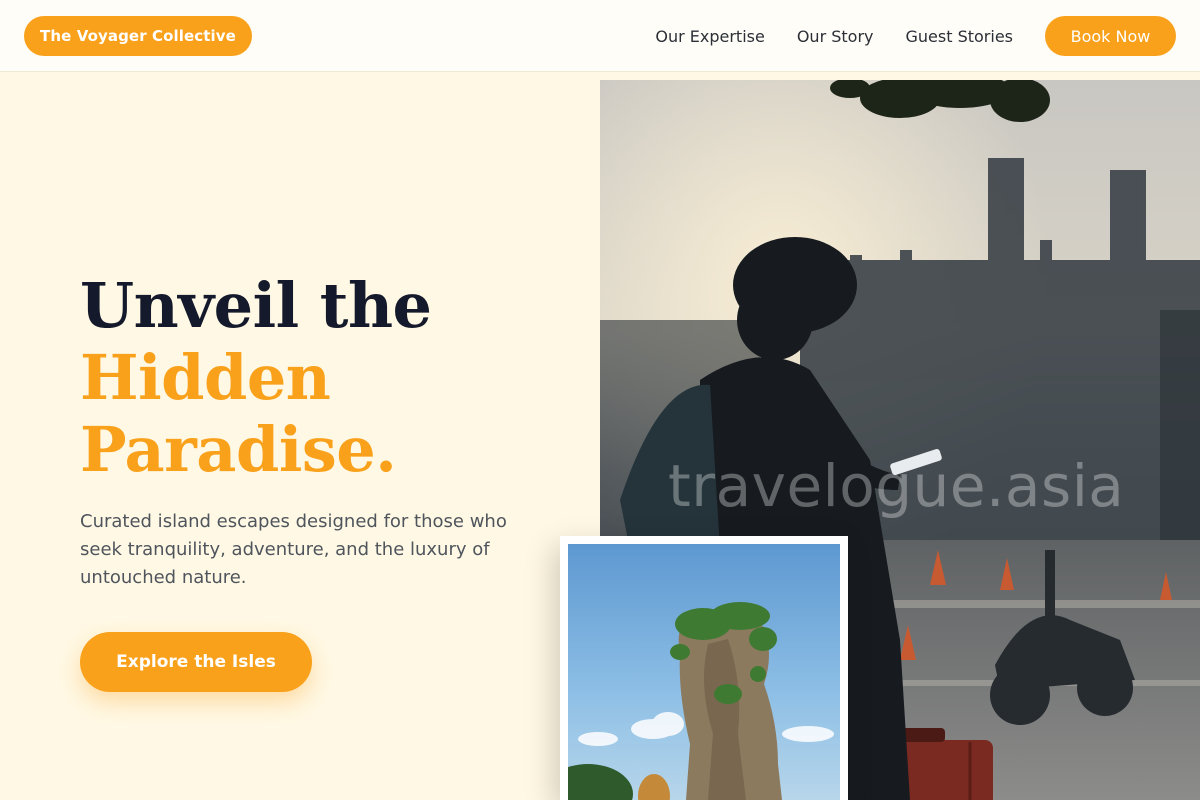 The height and width of the screenshot is (800, 1200). What do you see at coordinates (896, 486) in the screenshot?
I see `photo-watermark: travelogue.asia` at bounding box center [896, 486].